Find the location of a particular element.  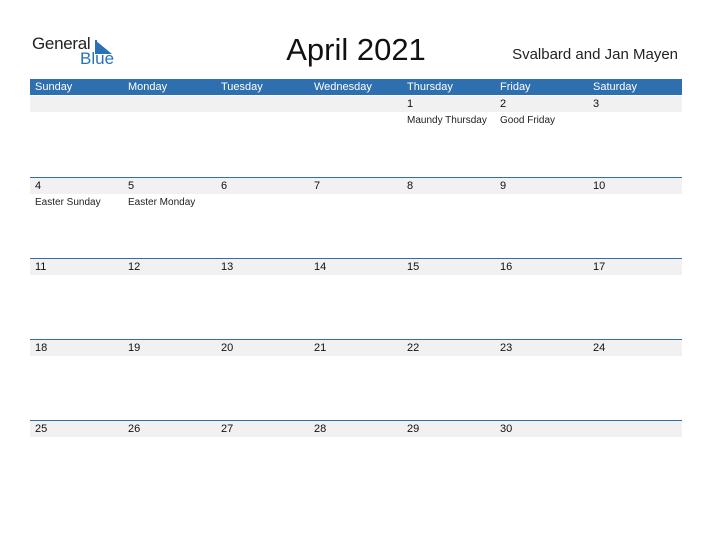

day-cell: 5 Easter Monday is located at coordinates (169, 218).